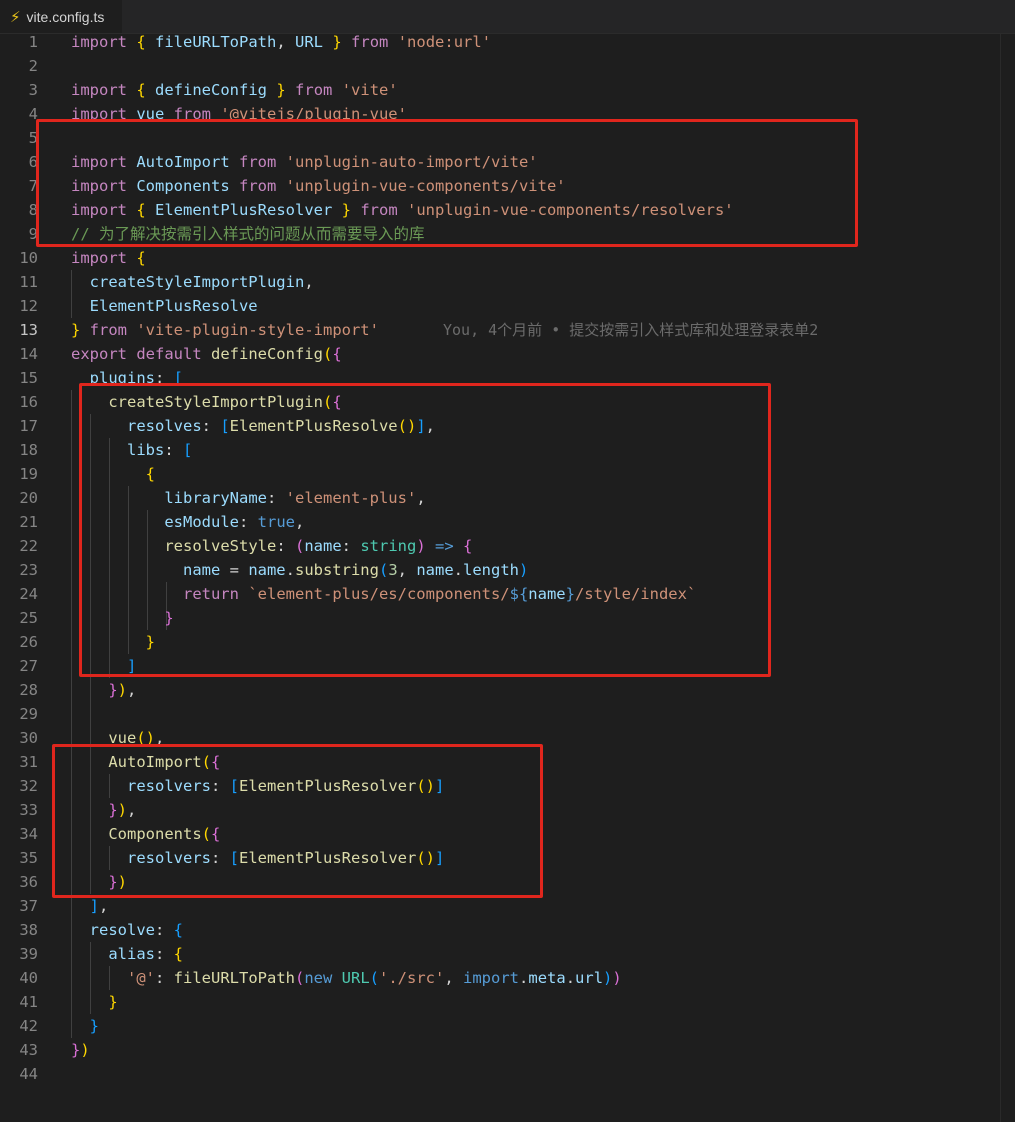 Image resolution: width=1015 pixels, height=1122 pixels. Describe the element at coordinates (28, 354) in the screenshot. I see `line-number: 14` at that location.